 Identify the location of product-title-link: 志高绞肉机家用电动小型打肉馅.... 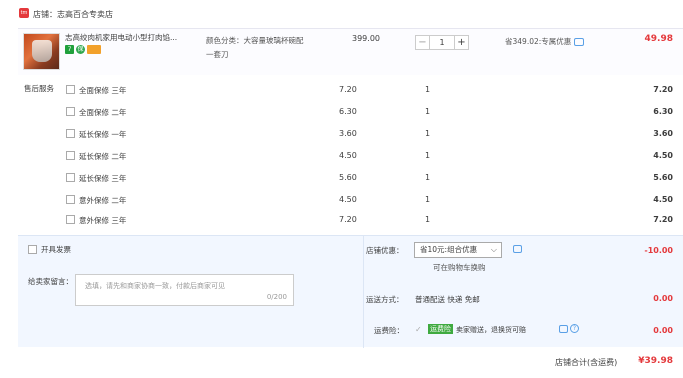
(129, 37).